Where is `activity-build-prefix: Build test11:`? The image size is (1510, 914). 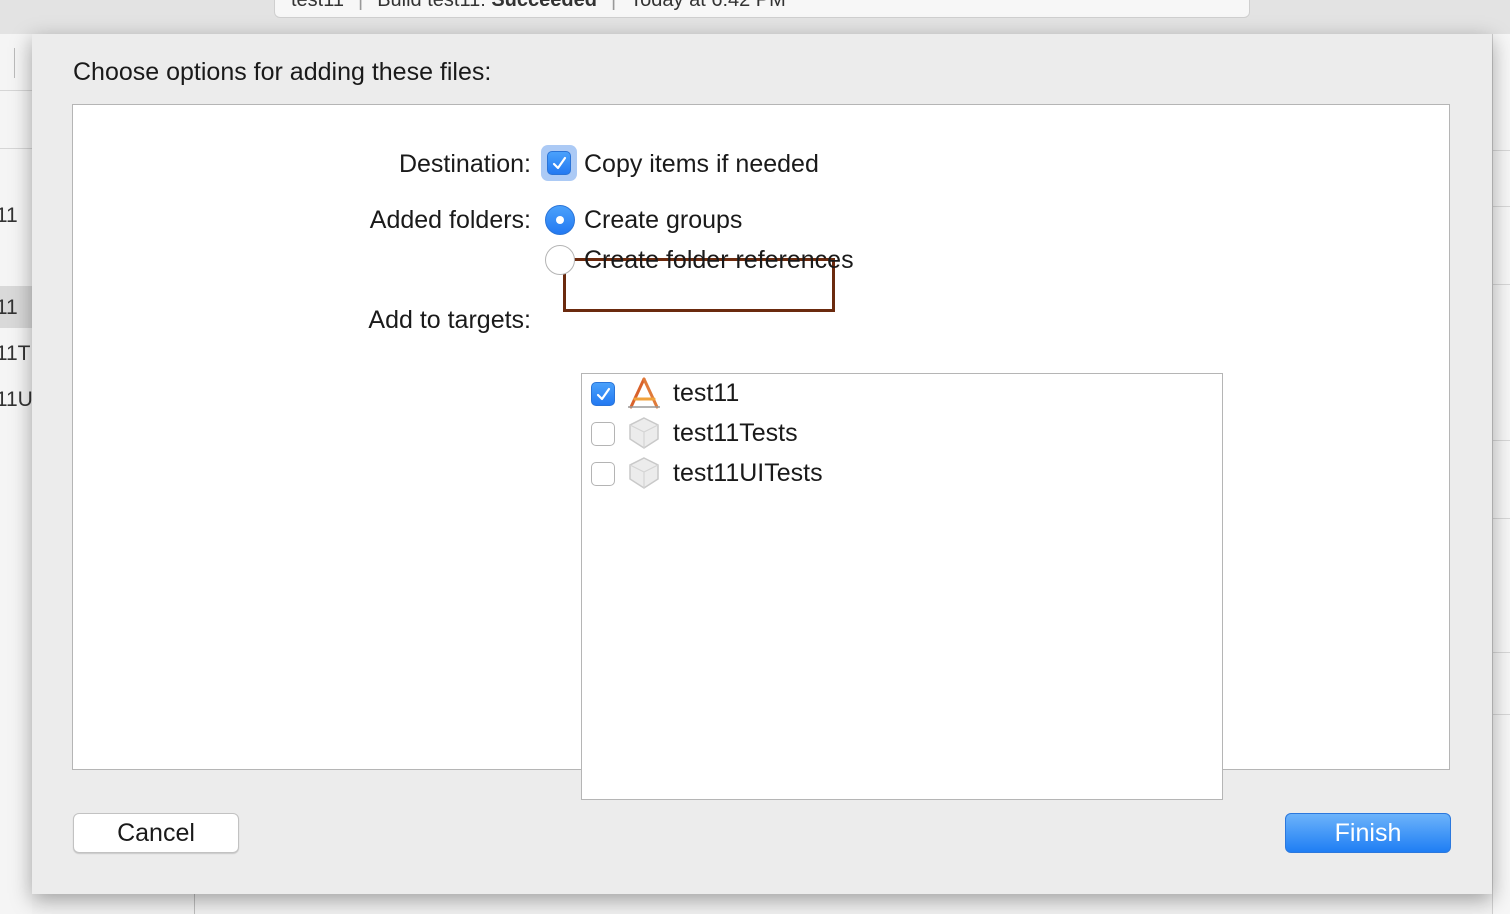
activity-build-prefix: Build test11: is located at coordinates (434, 5).